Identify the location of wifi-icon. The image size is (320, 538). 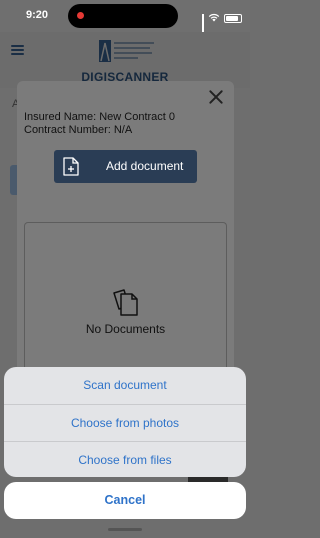
(214, 18).